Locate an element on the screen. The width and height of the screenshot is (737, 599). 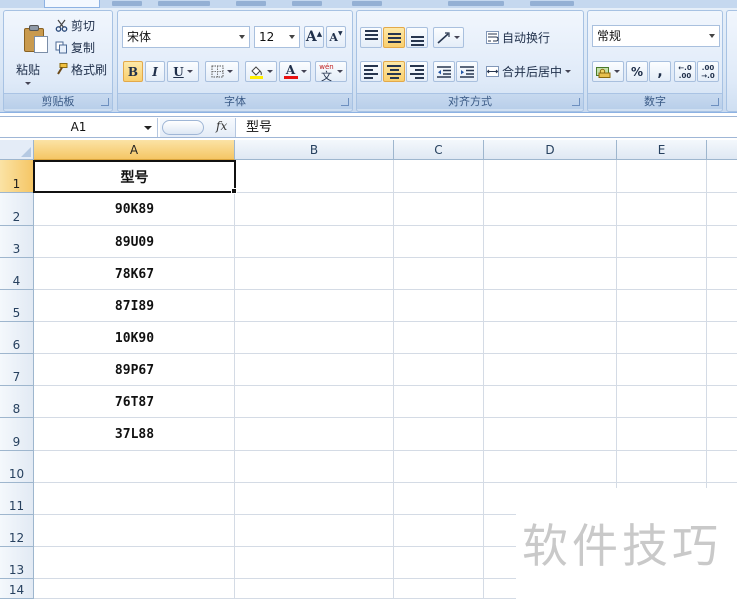
align-left-button is located at coordinates (371, 71).